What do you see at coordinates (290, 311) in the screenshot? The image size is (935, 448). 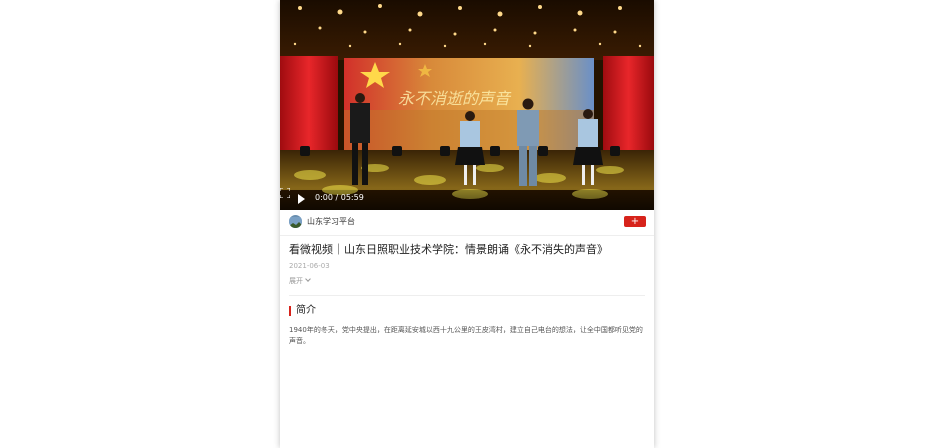 I see `section-accent-bar` at bounding box center [290, 311].